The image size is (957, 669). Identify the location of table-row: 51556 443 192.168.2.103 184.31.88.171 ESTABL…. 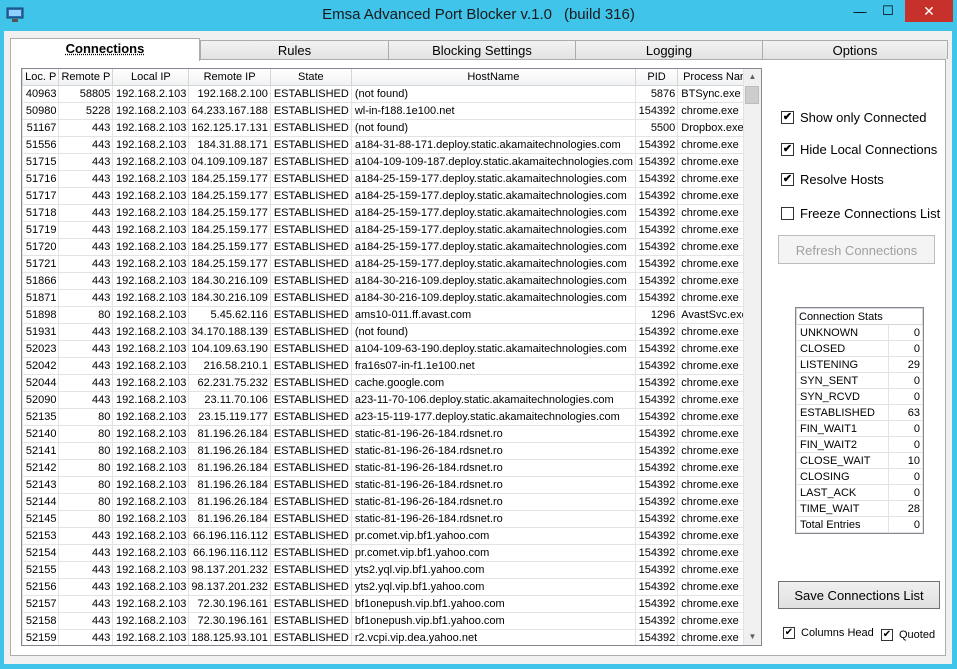
(391, 145).